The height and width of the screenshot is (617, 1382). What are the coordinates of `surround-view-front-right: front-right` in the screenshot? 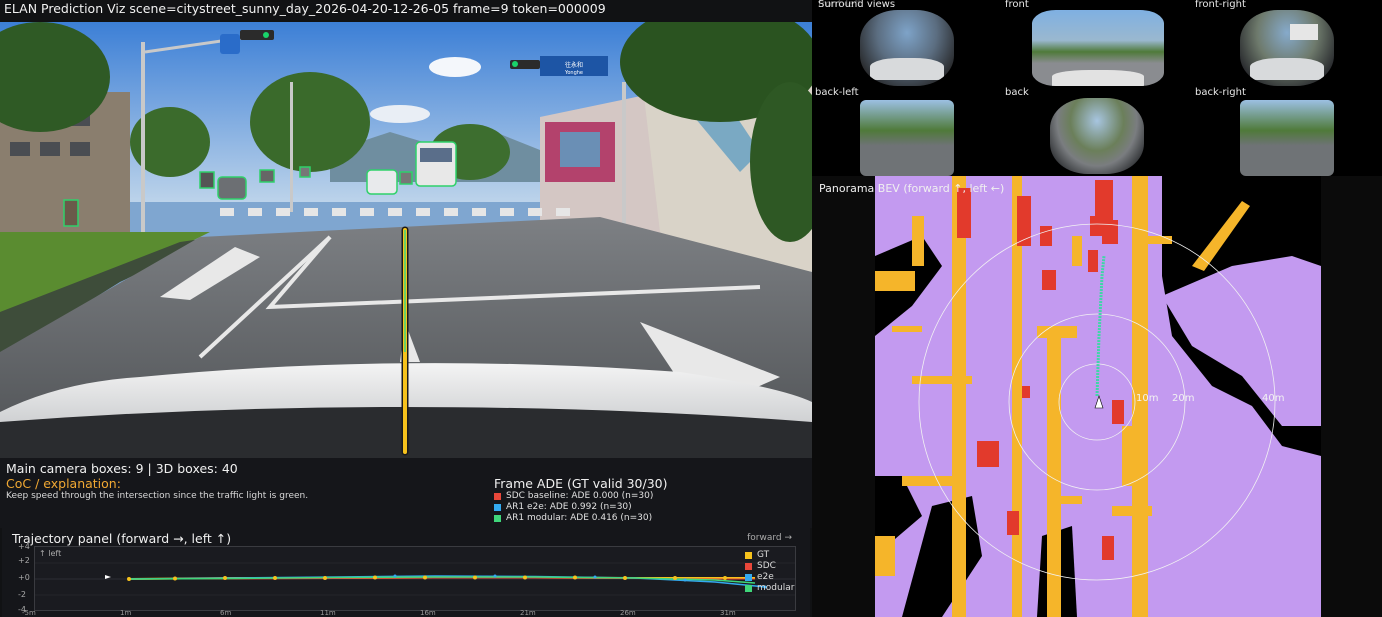 It's located at (1287, 44).